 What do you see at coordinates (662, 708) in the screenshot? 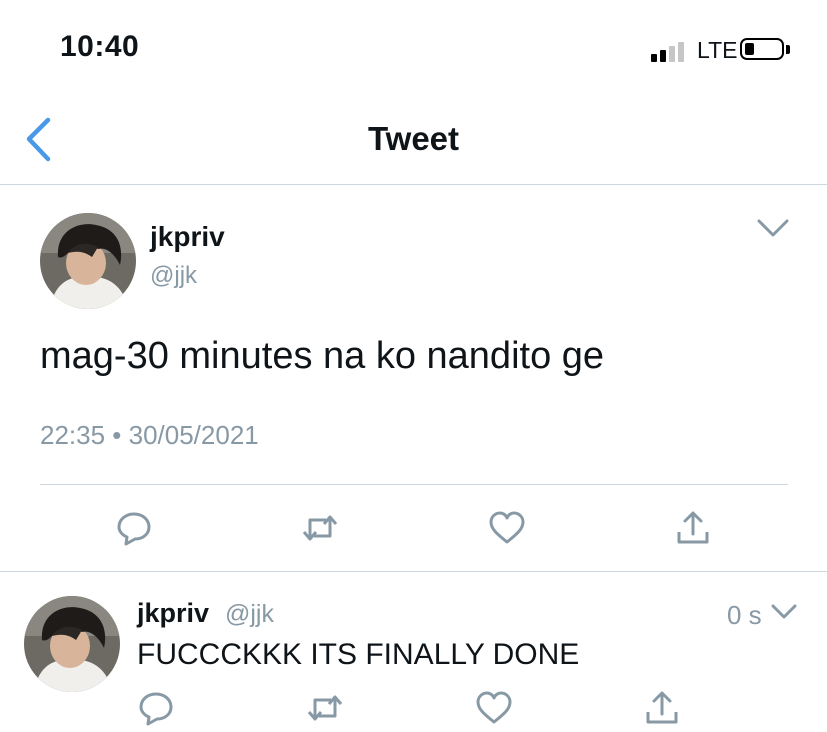
I see `reply-share-icon` at bounding box center [662, 708].